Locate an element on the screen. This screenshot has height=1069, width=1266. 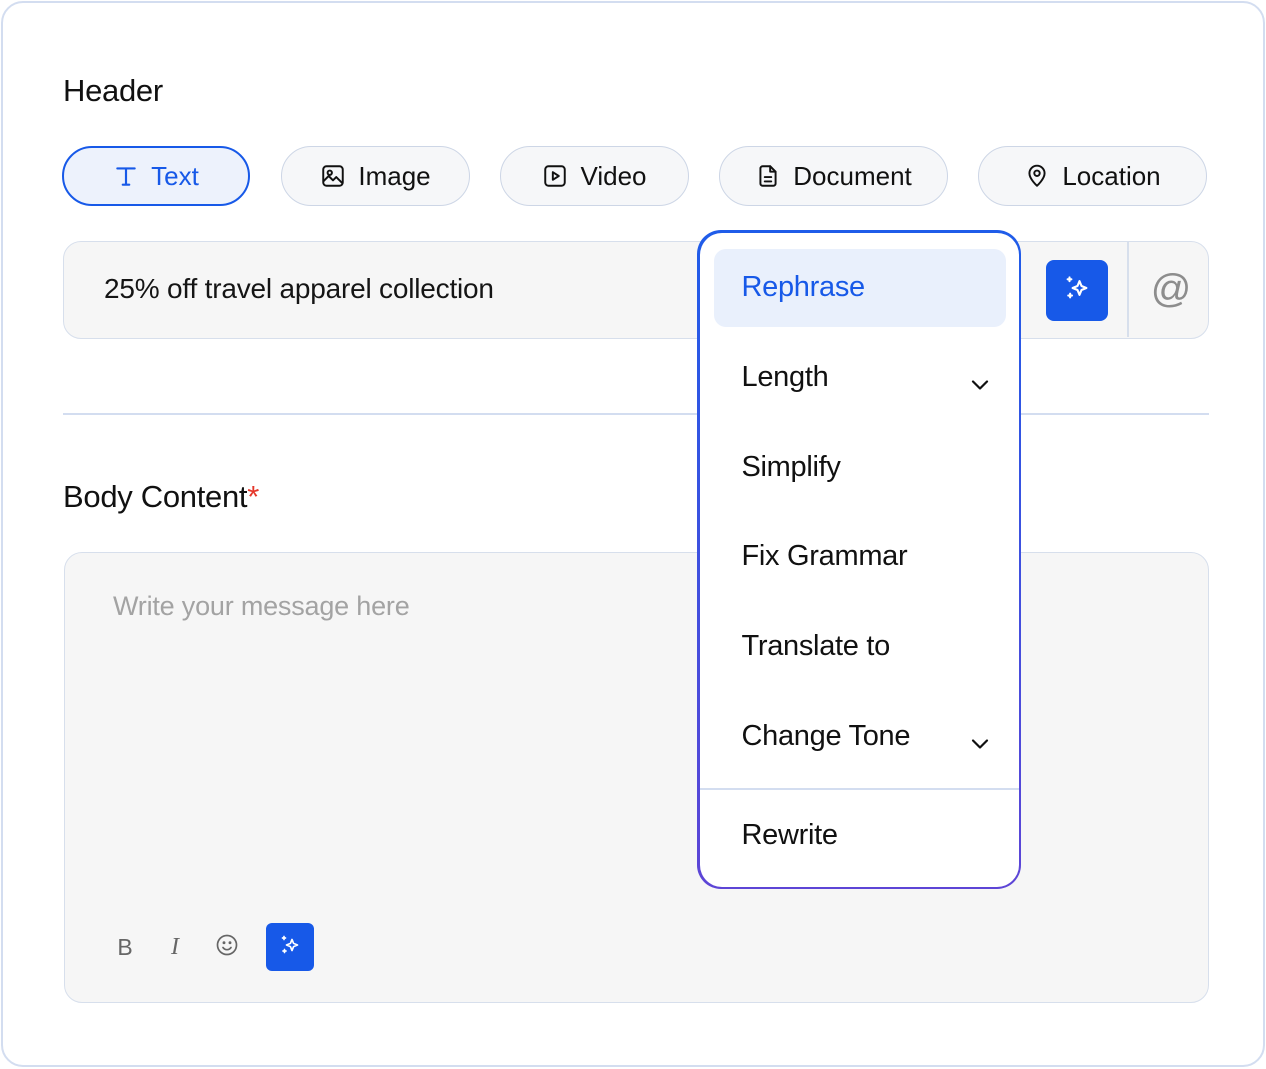
emoji-icon is located at coordinates (227, 947).